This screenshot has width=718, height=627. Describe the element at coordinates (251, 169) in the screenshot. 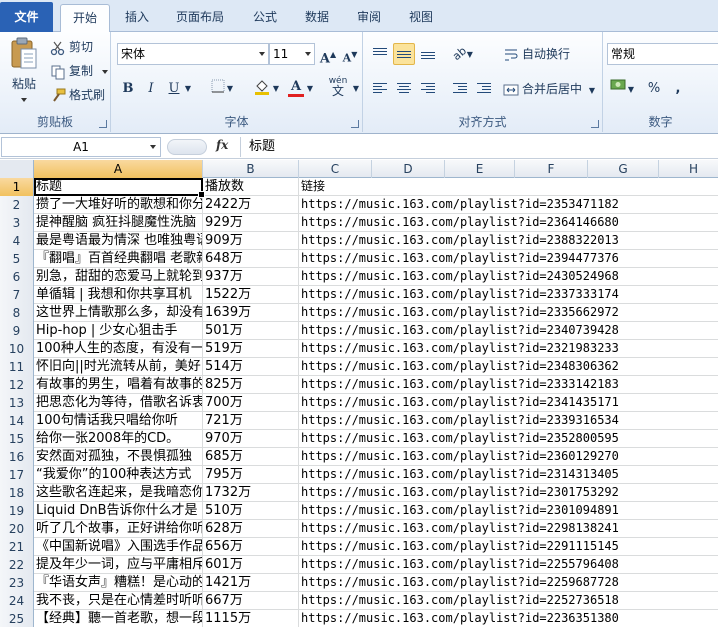

I see `column-header-b: B` at that location.